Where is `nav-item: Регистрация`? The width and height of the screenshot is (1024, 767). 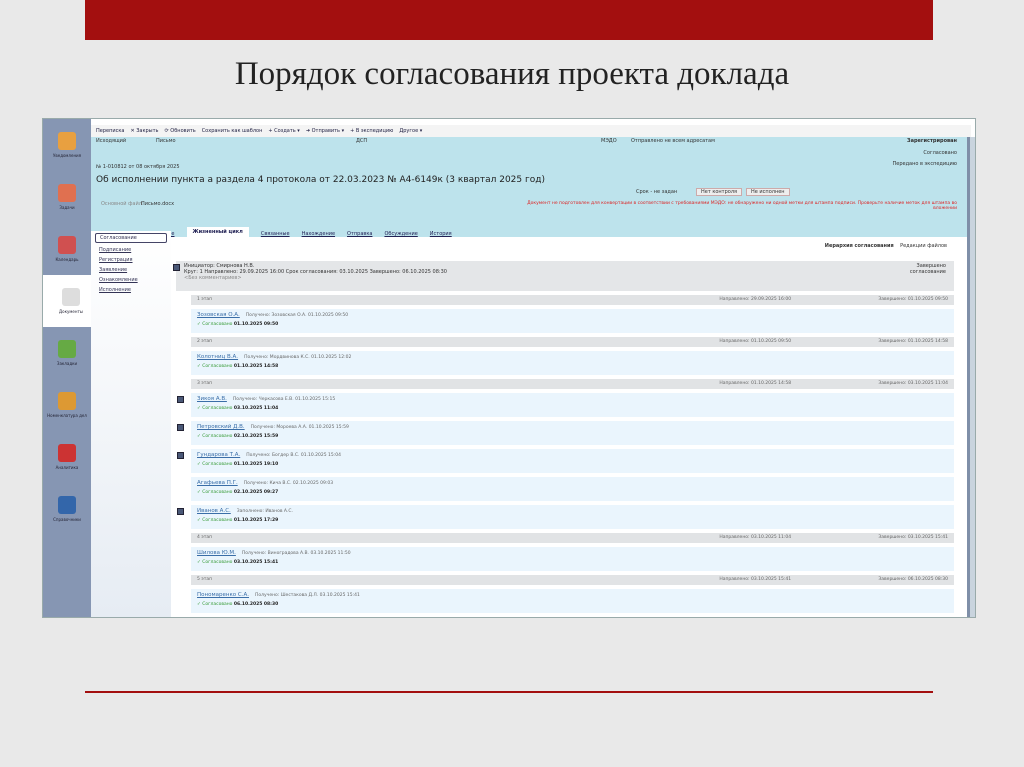 nav-item: Регистрация is located at coordinates (131, 260).